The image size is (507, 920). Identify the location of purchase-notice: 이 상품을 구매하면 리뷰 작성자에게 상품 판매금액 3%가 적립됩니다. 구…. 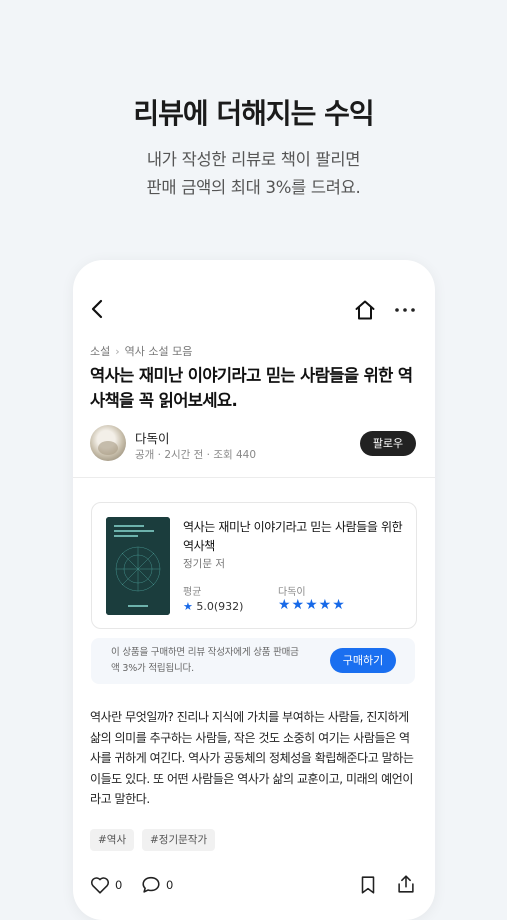
(253, 661).